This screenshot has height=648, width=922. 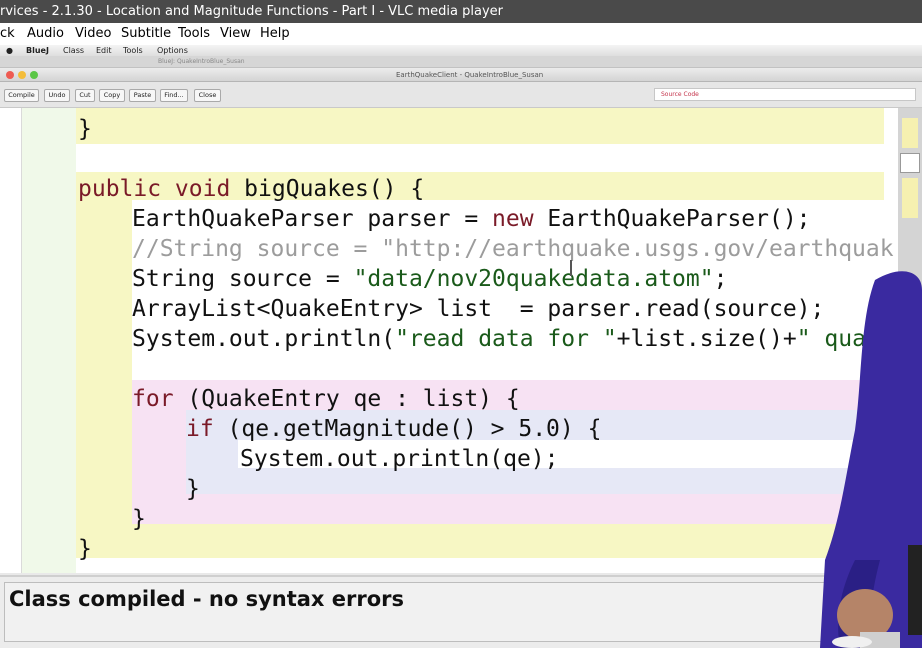 What do you see at coordinates (37, 50) in the screenshot?
I see `mac-menu-bluej: BlueJ` at bounding box center [37, 50].